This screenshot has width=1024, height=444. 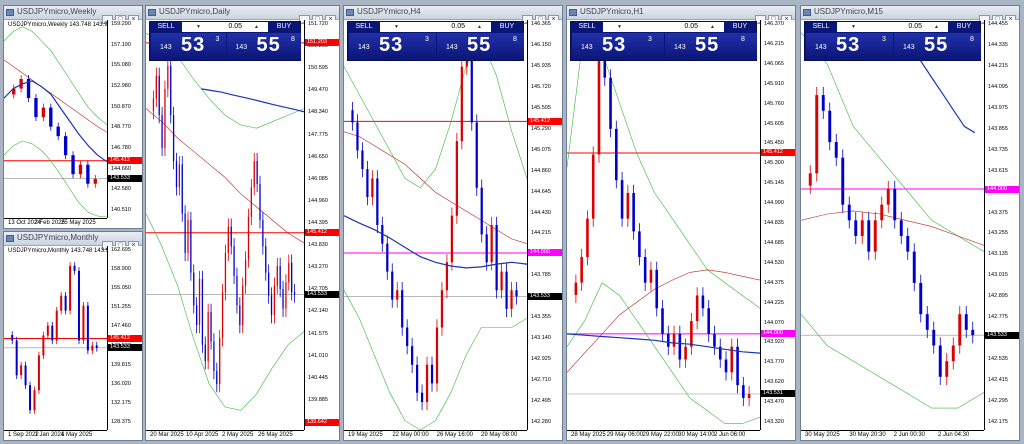 I want to click on chart-title-bar: USDJPYmicro,H1_□×, so click(x=681, y=15).